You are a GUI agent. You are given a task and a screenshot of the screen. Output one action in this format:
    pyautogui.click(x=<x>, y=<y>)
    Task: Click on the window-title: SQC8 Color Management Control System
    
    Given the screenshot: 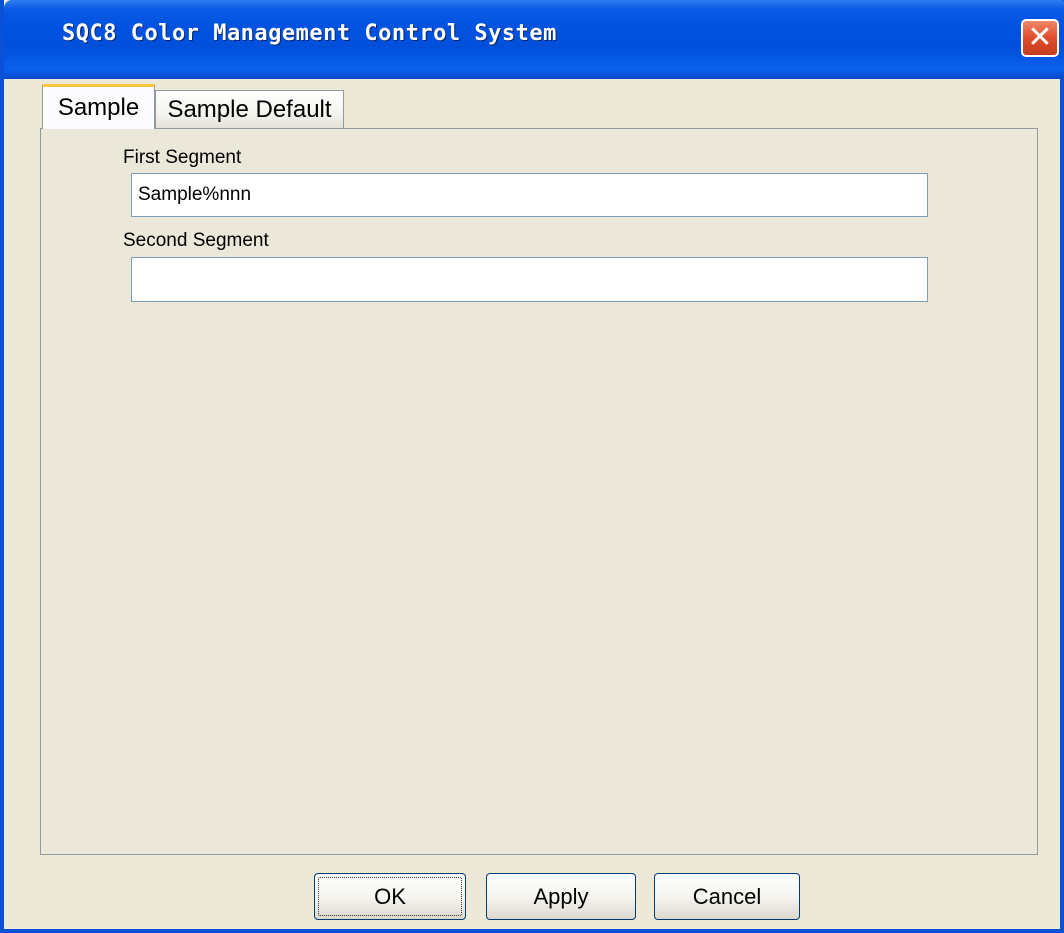 What is the action you would take?
    pyautogui.click(x=309, y=33)
    